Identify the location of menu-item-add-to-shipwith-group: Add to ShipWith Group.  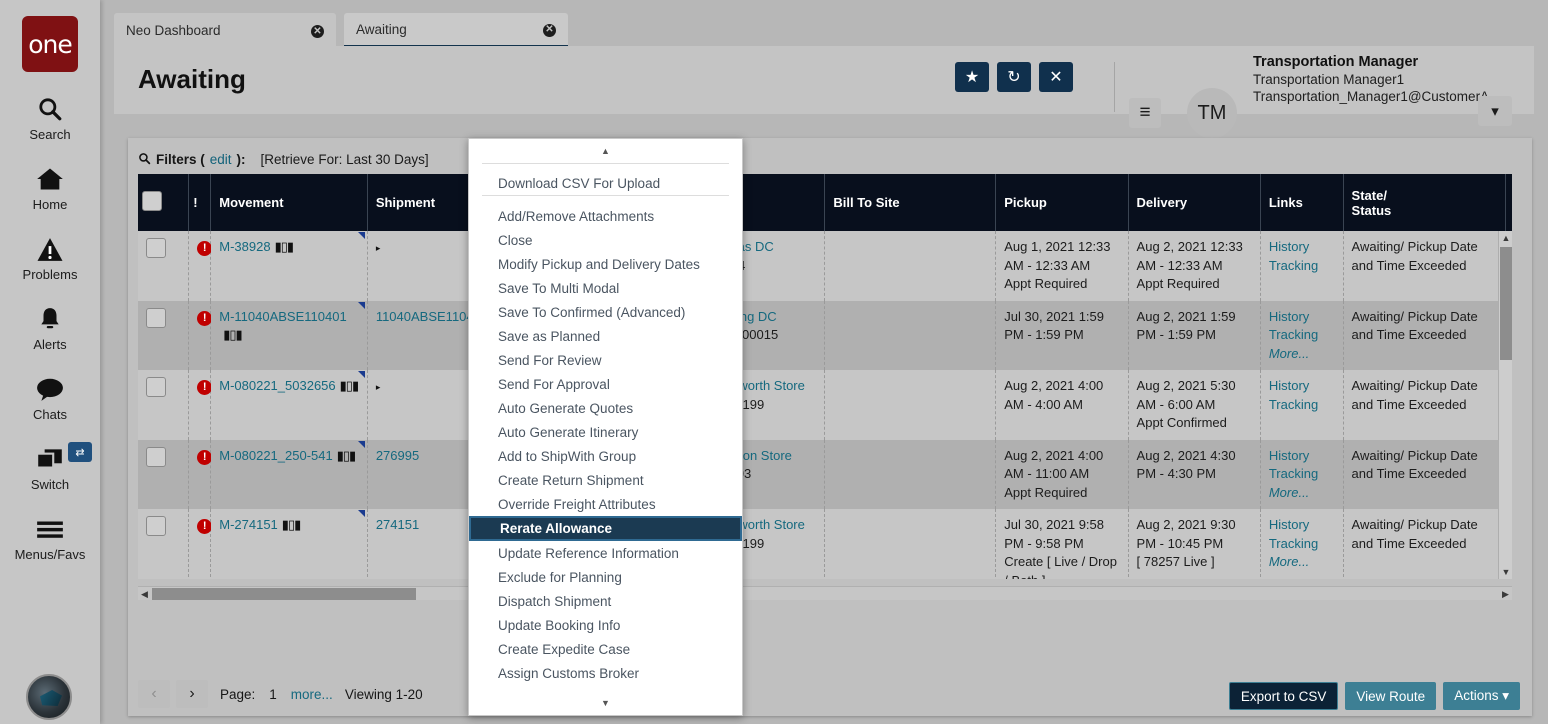
(605, 456).